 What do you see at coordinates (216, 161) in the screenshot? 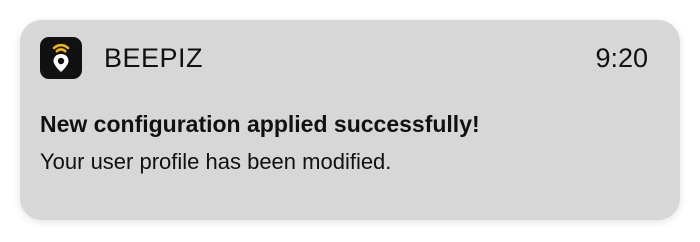
I see `notification-body: Your user profile has been modified.` at bounding box center [216, 161].